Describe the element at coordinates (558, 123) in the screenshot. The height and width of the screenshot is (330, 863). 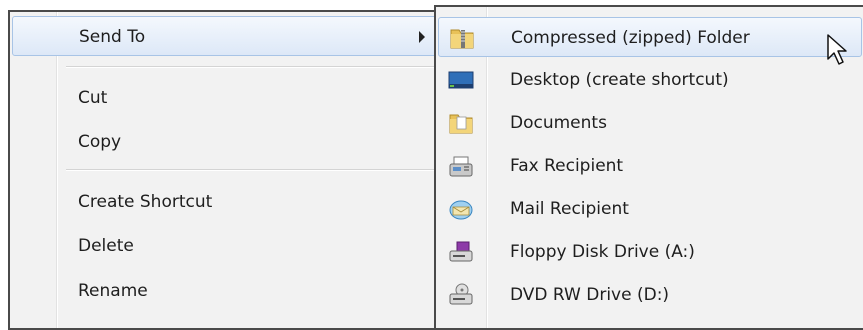
I see `menu-item-label: Documents` at that location.